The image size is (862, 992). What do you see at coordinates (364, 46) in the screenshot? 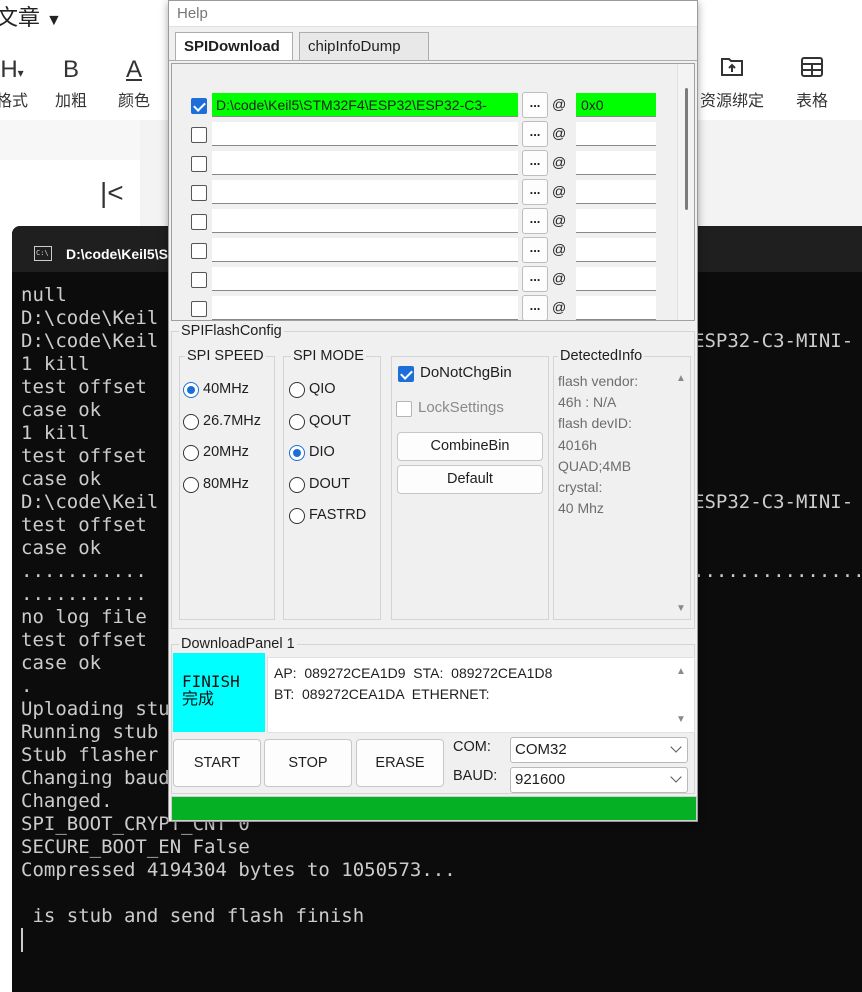
I see `tab-chip-info-dump: chipInfoDump` at bounding box center [364, 46].